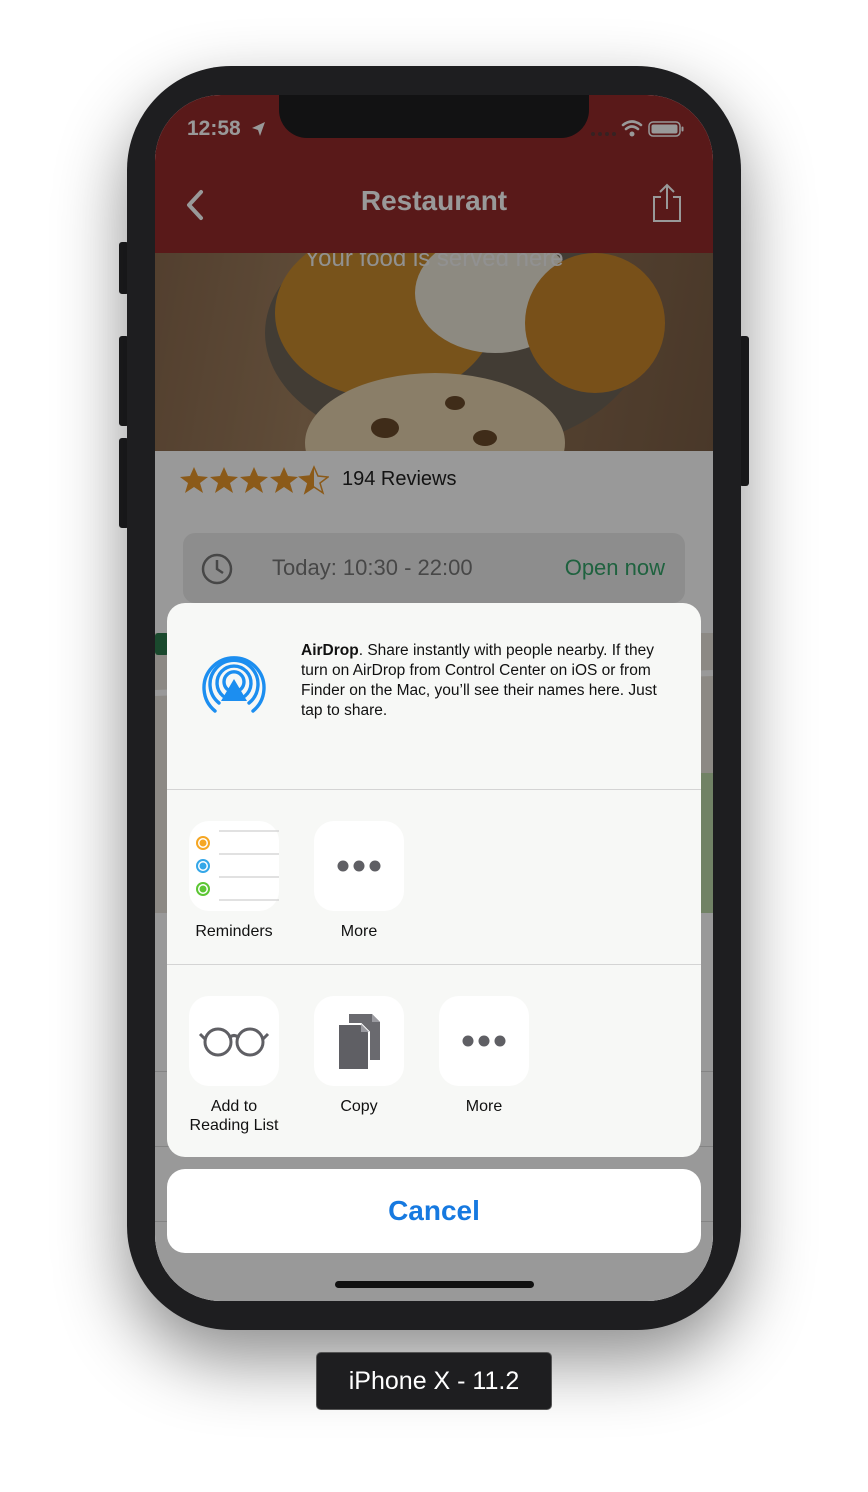 Image resolution: width=868 pixels, height=1492 pixels. What do you see at coordinates (234, 1041) in the screenshot?
I see `glasses-icon` at bounding box center [234, 1041].